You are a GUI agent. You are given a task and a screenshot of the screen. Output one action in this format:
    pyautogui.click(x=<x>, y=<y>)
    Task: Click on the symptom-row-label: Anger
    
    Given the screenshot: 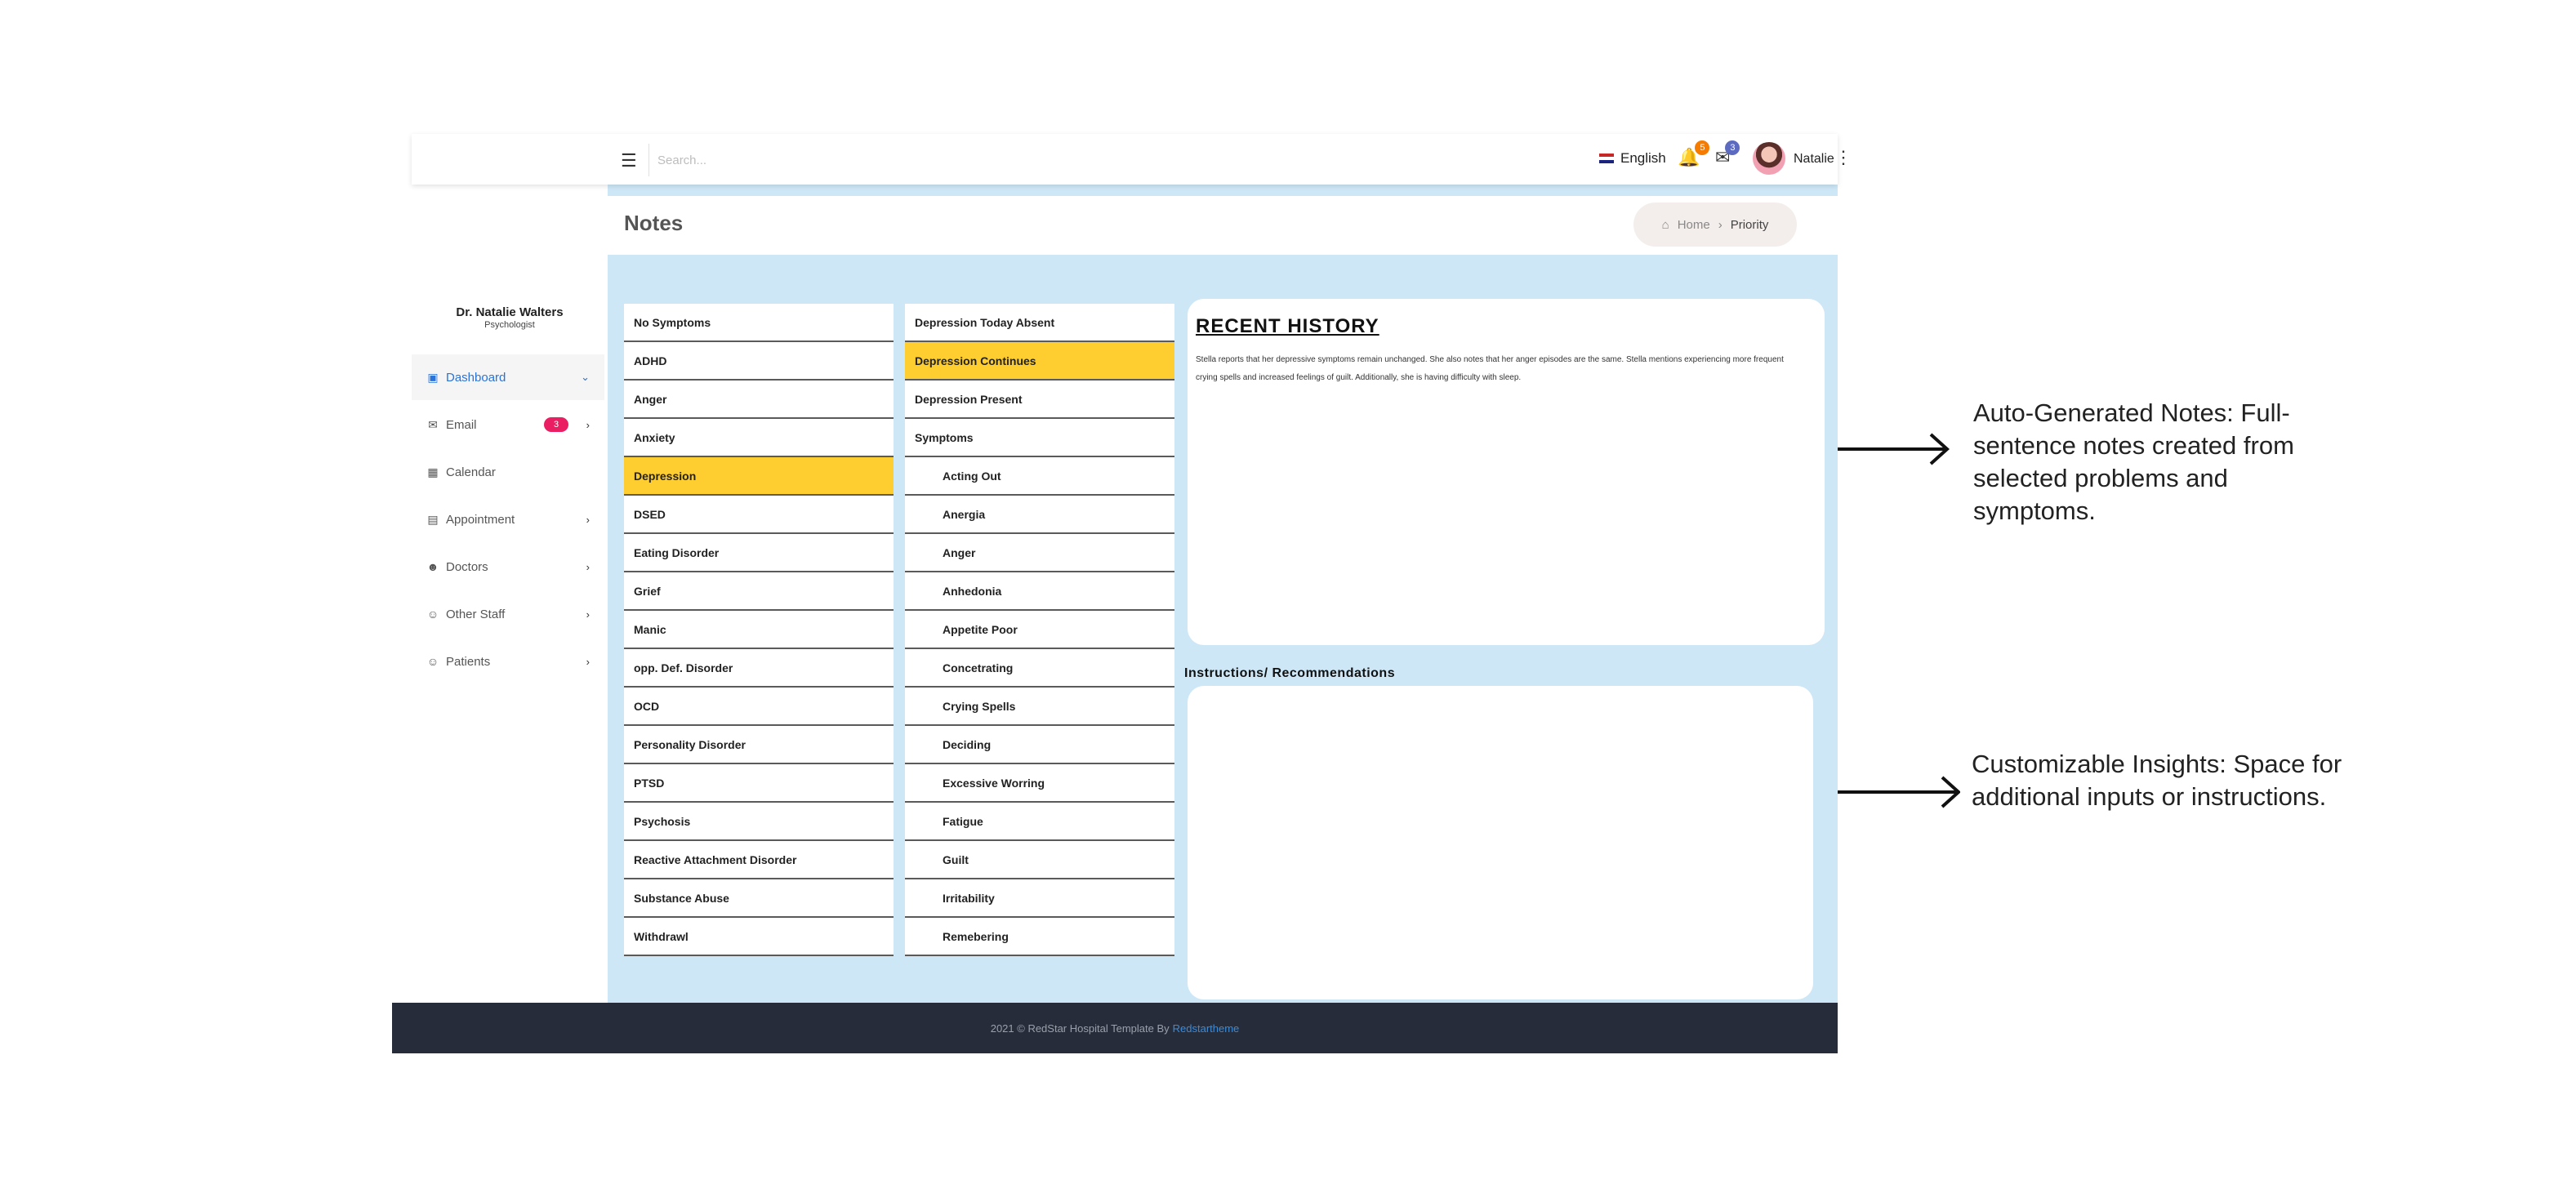 What is the action you would take?
    pyautogui.click(x=959, y=552)
    